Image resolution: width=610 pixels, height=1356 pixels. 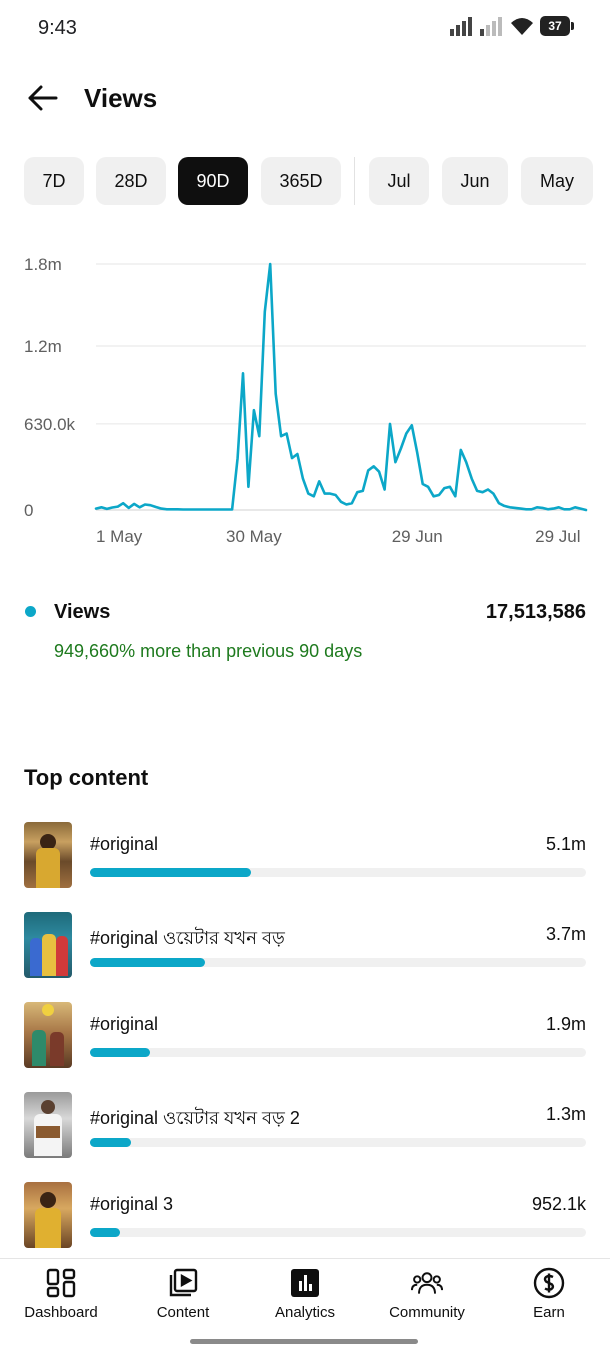 What do you see at coordinates (30, 611) in the screenshot?
I see `series-legend-dot` at bounding box center [30, 611].